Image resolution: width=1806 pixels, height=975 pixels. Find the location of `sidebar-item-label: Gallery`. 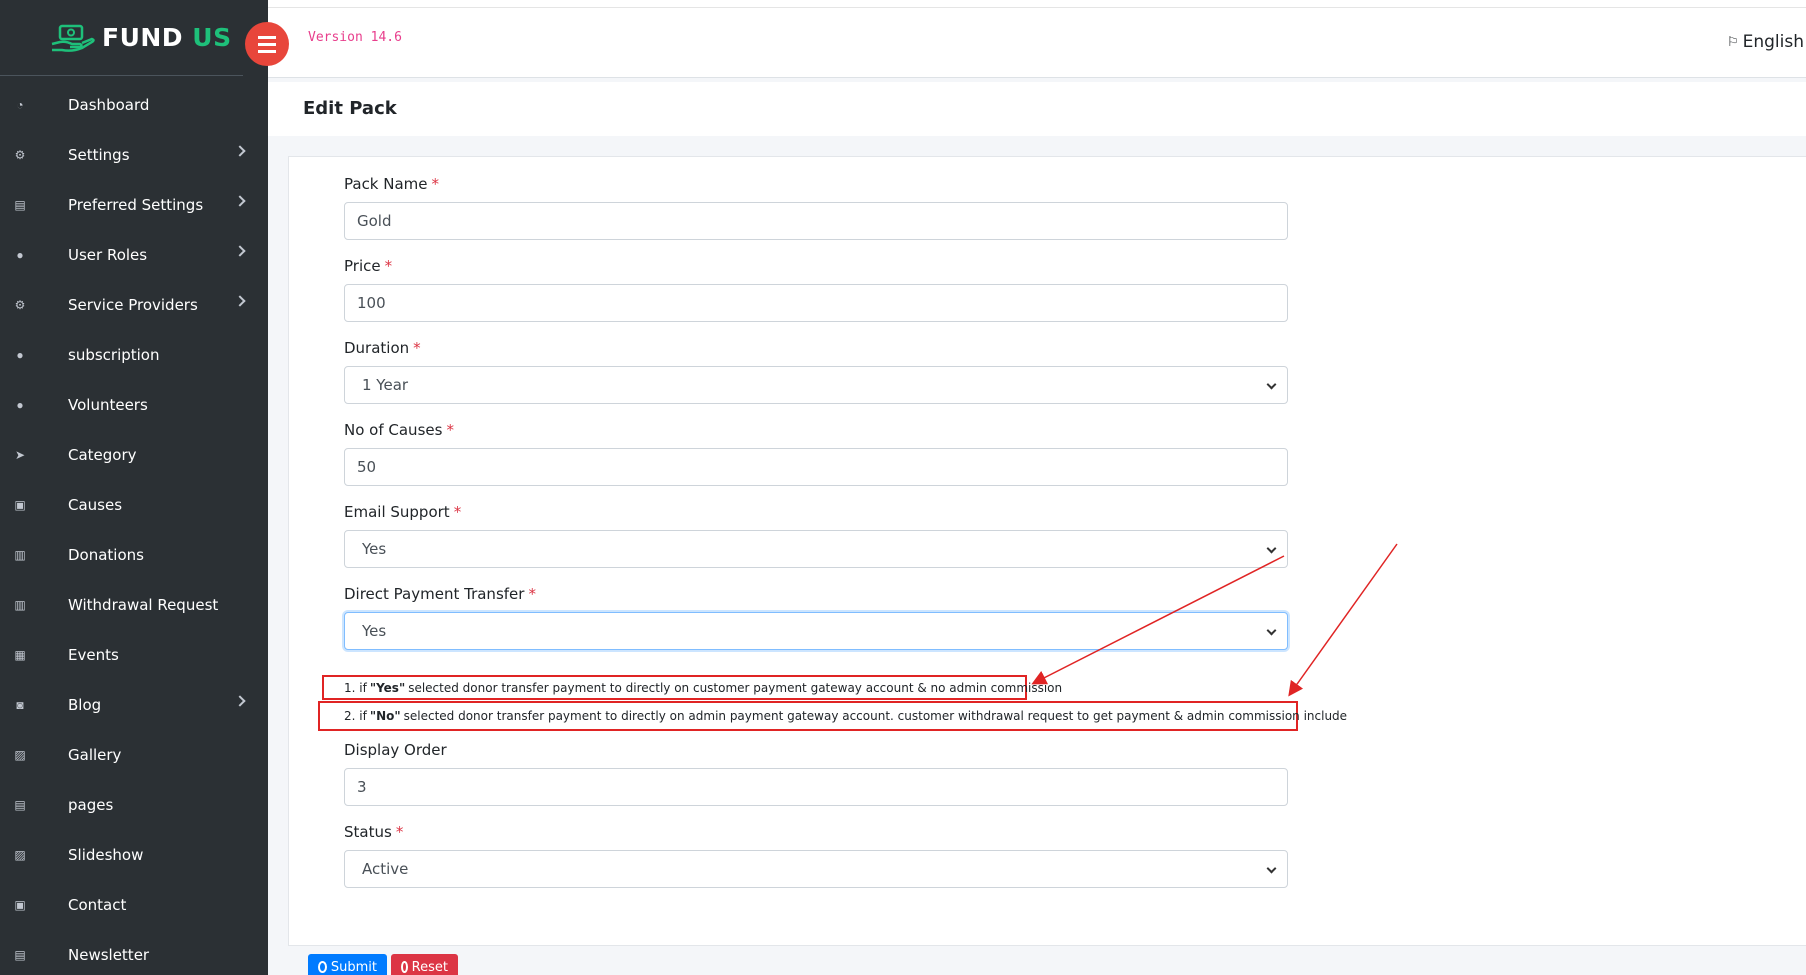

sidebar-item-label: Gallery is located at coordinates (95, 755).